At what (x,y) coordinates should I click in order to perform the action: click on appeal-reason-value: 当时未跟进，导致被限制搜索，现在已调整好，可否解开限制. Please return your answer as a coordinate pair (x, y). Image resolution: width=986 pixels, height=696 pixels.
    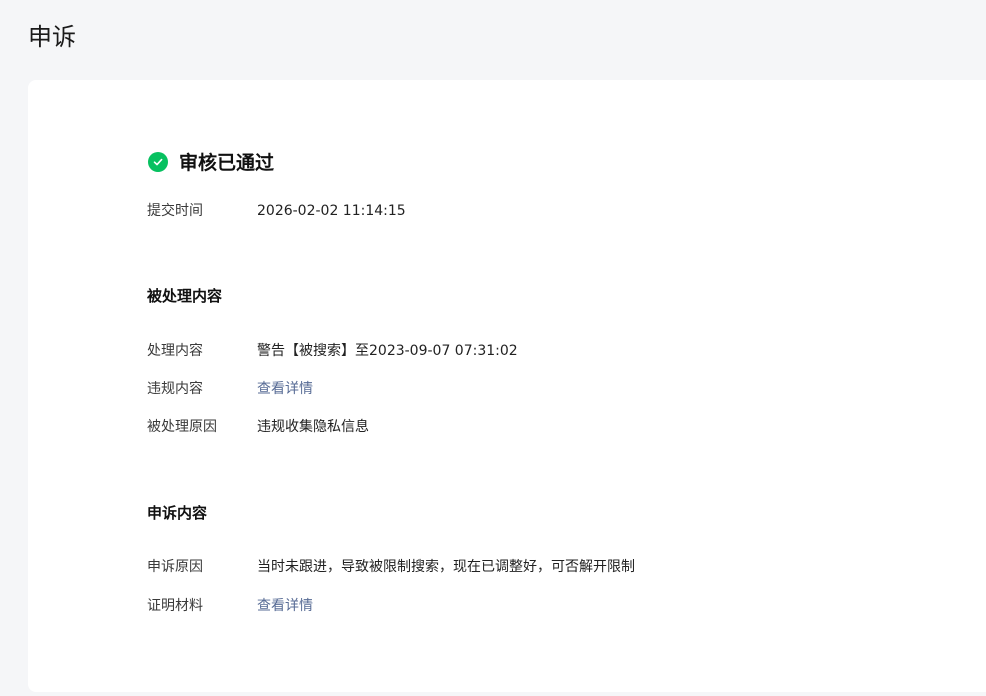
    Looking at the image, I should click on (446, 567).